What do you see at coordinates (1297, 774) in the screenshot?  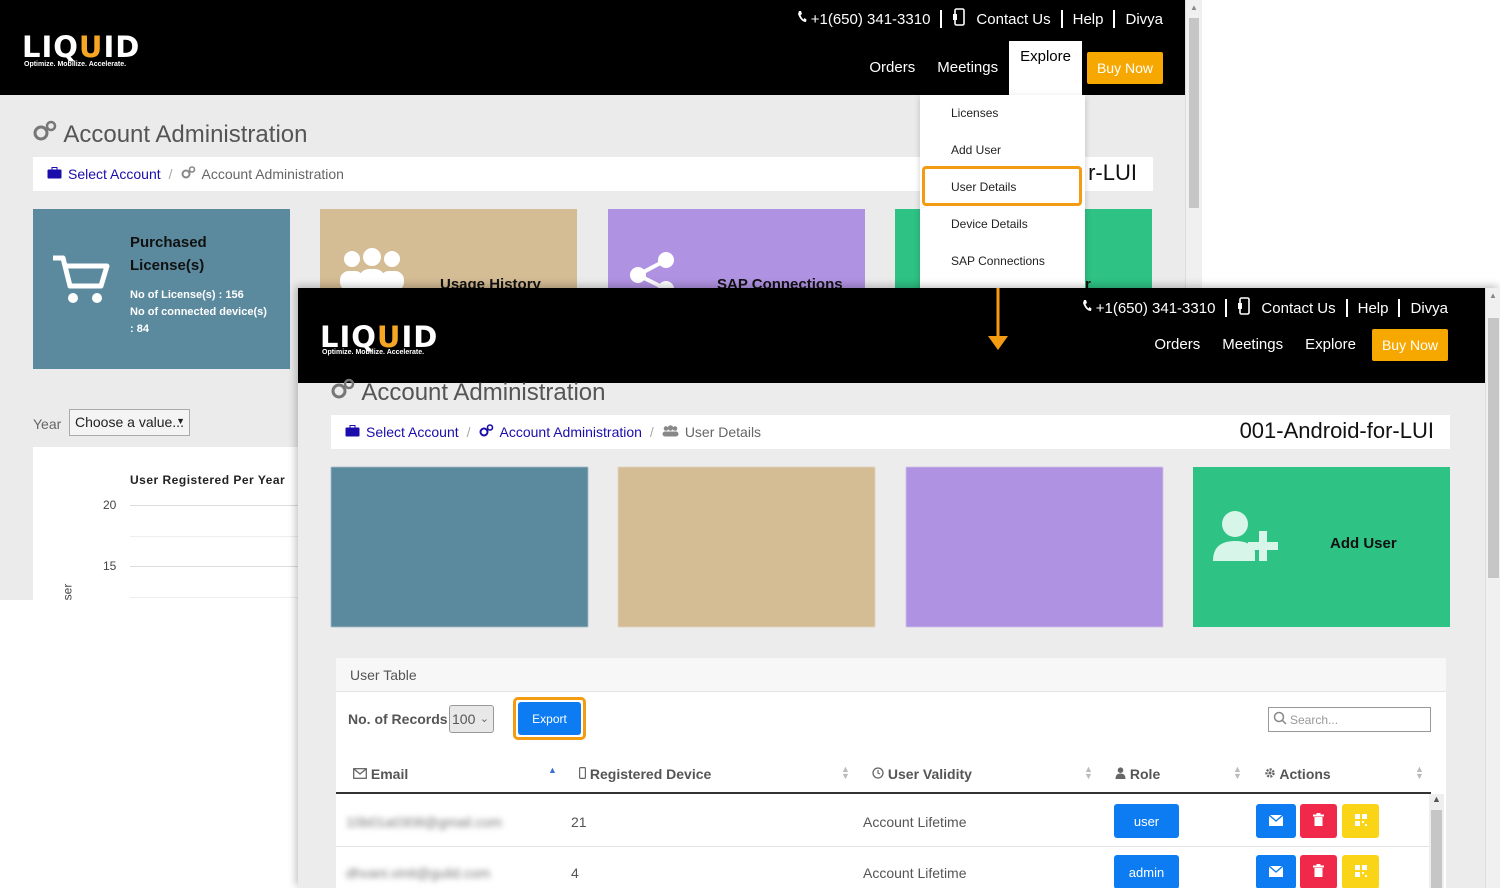 I see `column-actions: Actions` at bounding box center [1297, 774].